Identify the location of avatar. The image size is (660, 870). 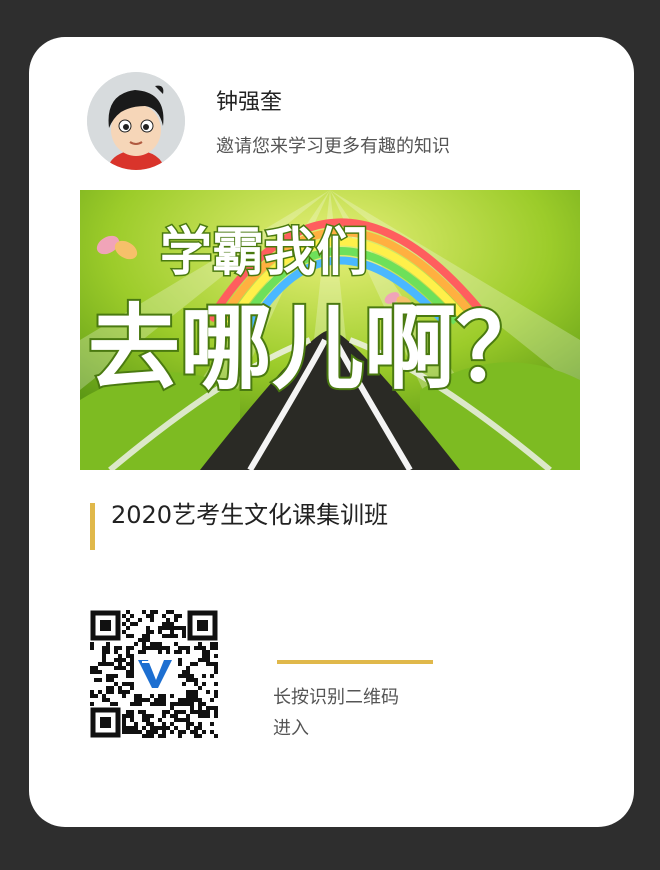
(136, 121).